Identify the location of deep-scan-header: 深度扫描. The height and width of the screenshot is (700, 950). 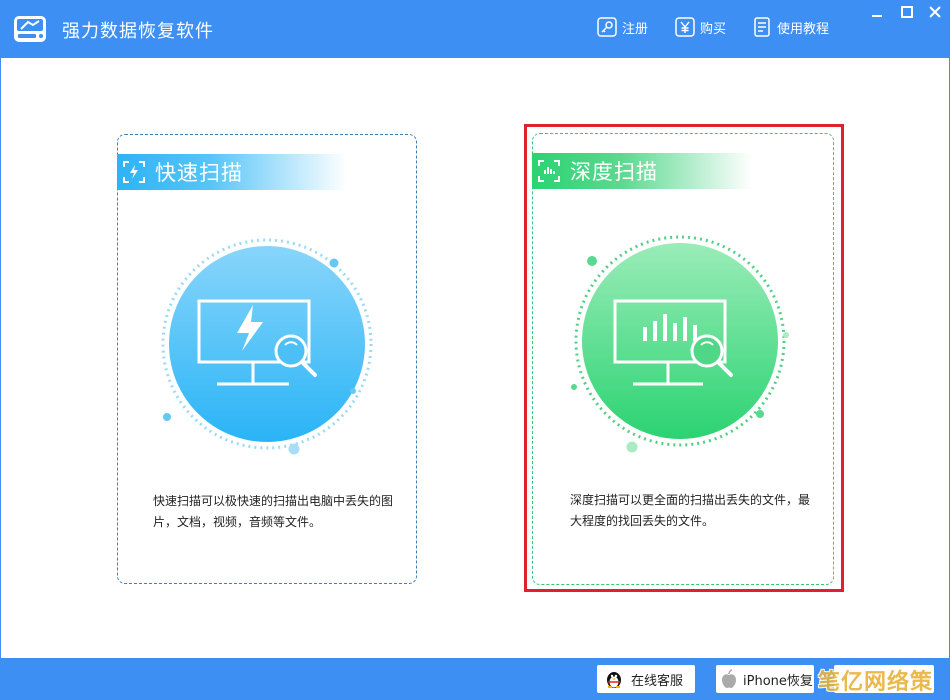
(642, 171).